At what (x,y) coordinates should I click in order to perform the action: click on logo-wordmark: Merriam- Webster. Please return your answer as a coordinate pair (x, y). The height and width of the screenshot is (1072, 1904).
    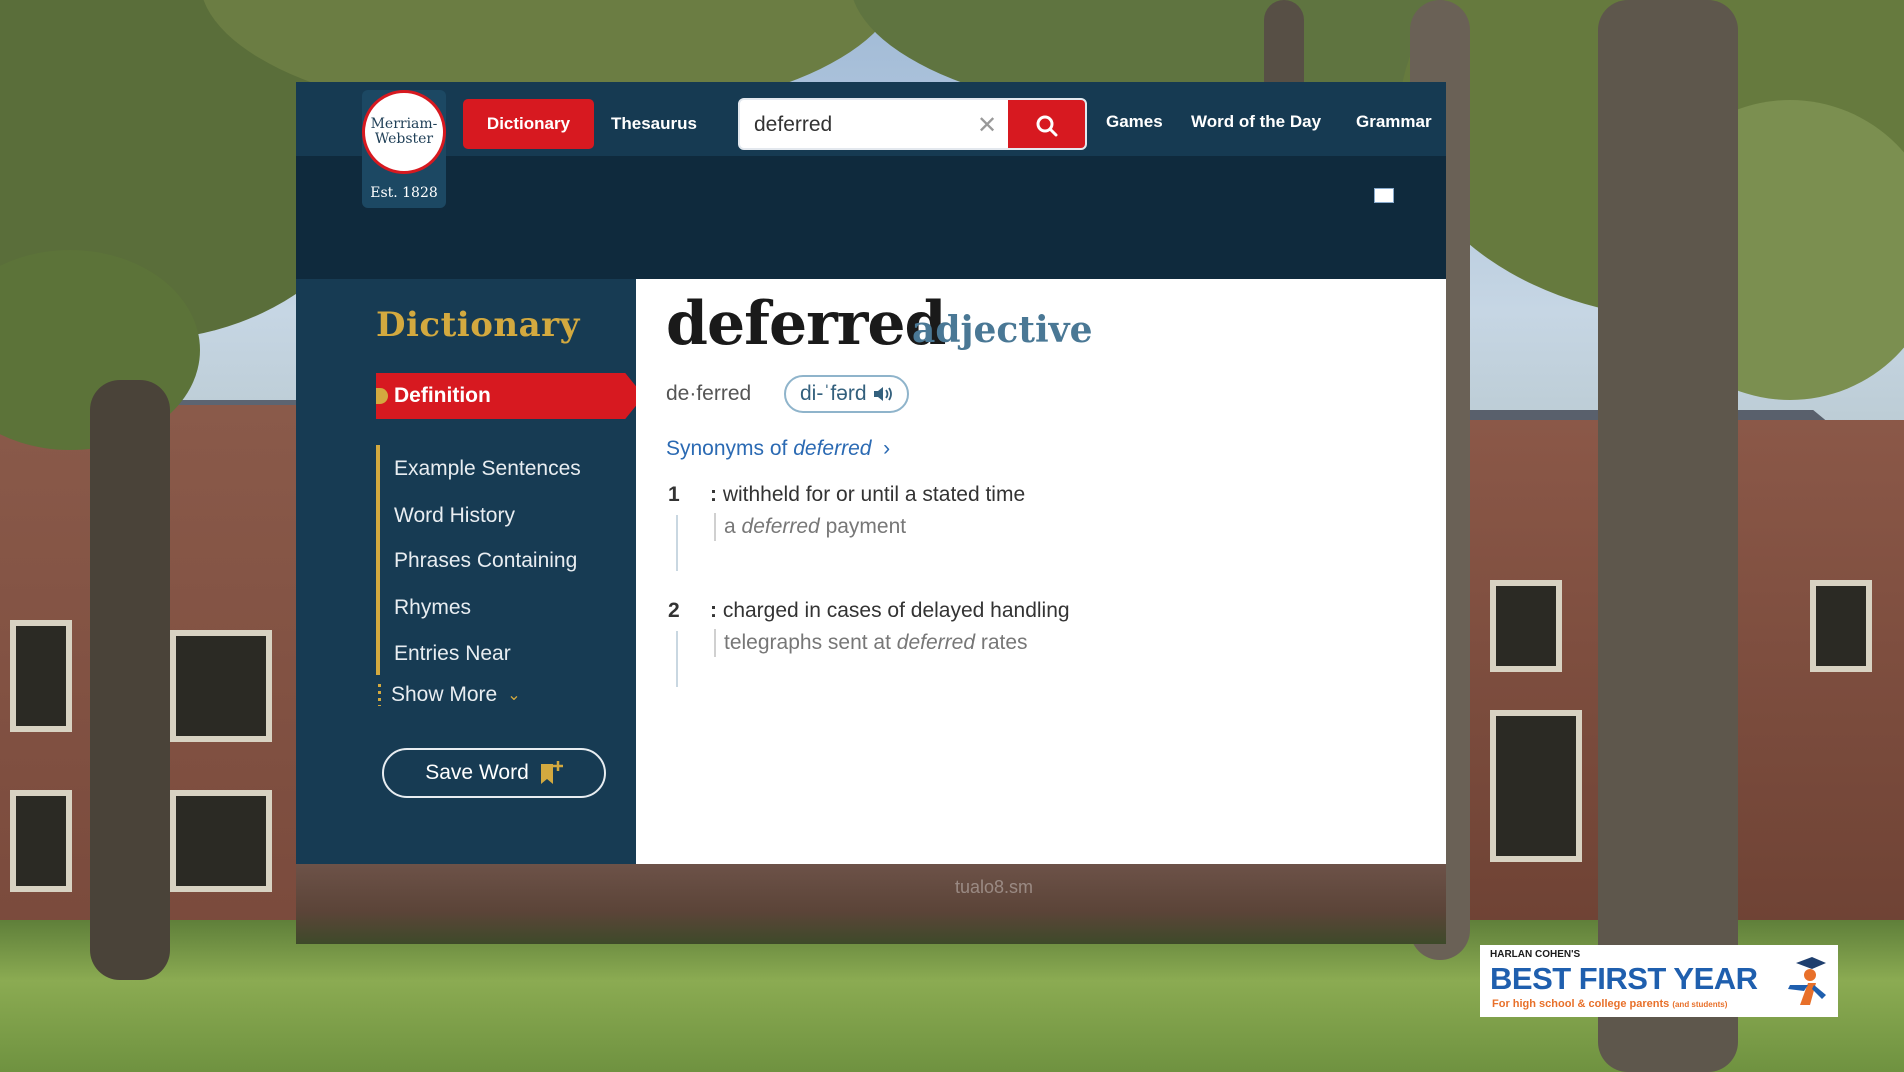
    Looking at the image, I should click on (404, 132).